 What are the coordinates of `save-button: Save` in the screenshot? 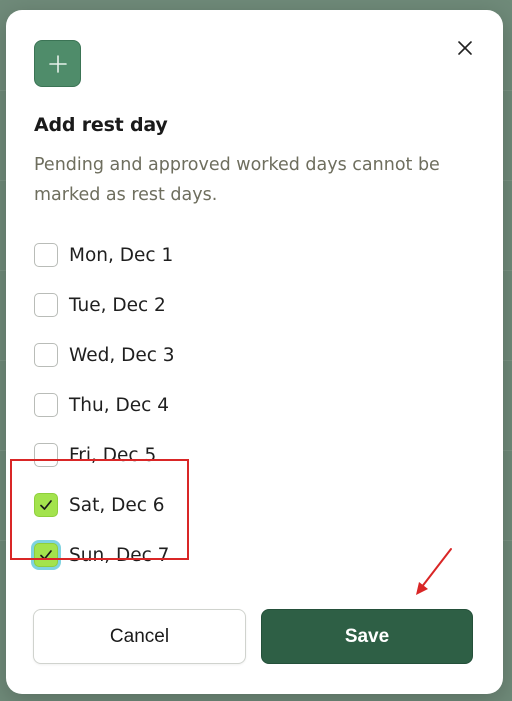 It's located at (367, 636).